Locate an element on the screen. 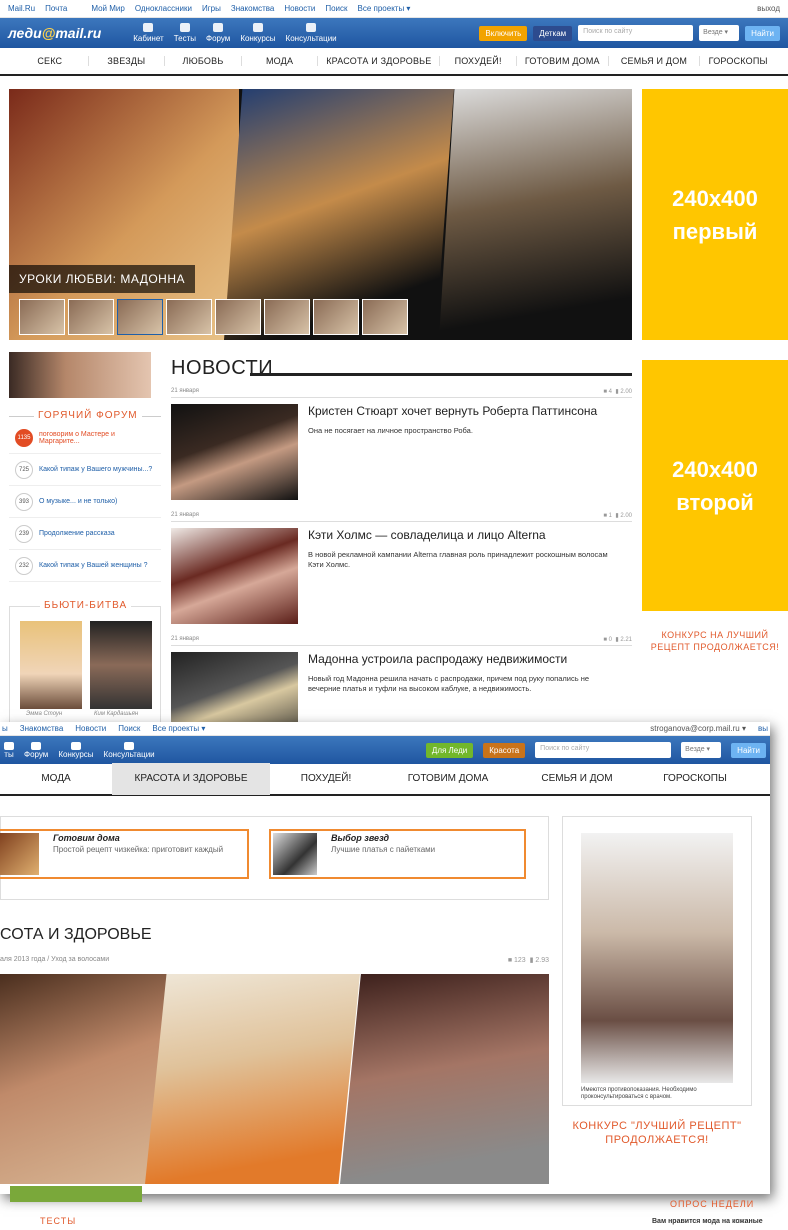 This screenshot has width=788, height=1230. portal-link-games: Игры is located at coordinates (211, 8).